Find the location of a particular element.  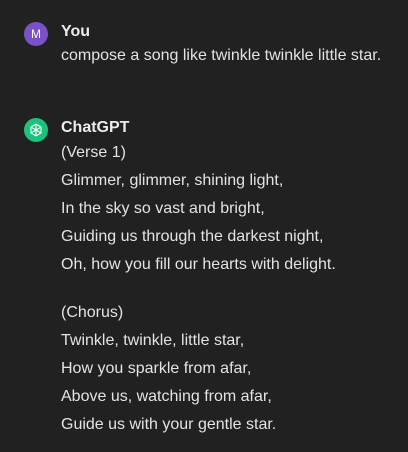

lyric-line: Above us, watching from afar, is located at coordinates (166, 396).